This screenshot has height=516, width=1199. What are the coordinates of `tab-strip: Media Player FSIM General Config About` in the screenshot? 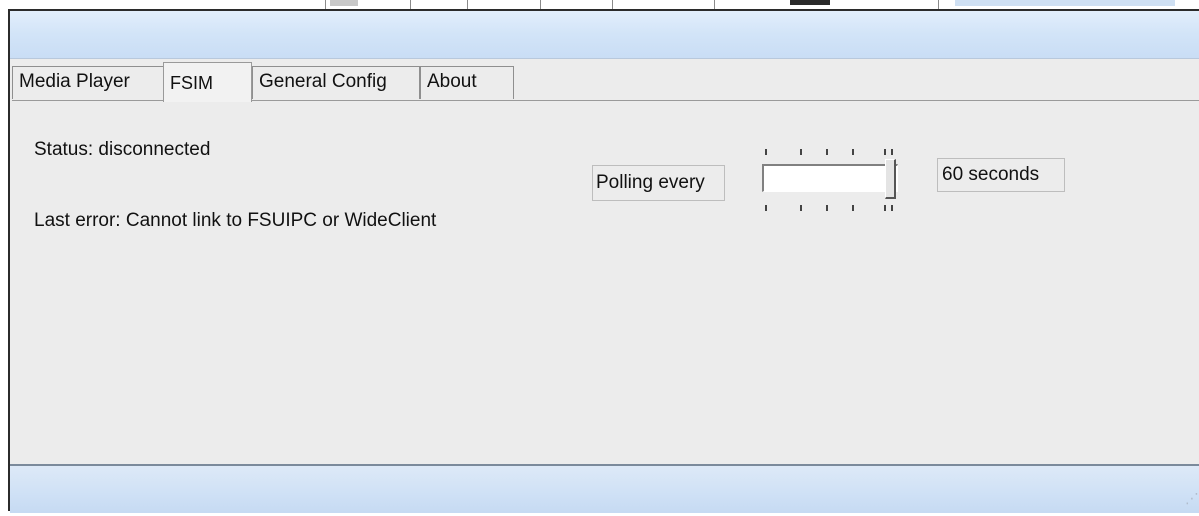 It's located at (605, 82).